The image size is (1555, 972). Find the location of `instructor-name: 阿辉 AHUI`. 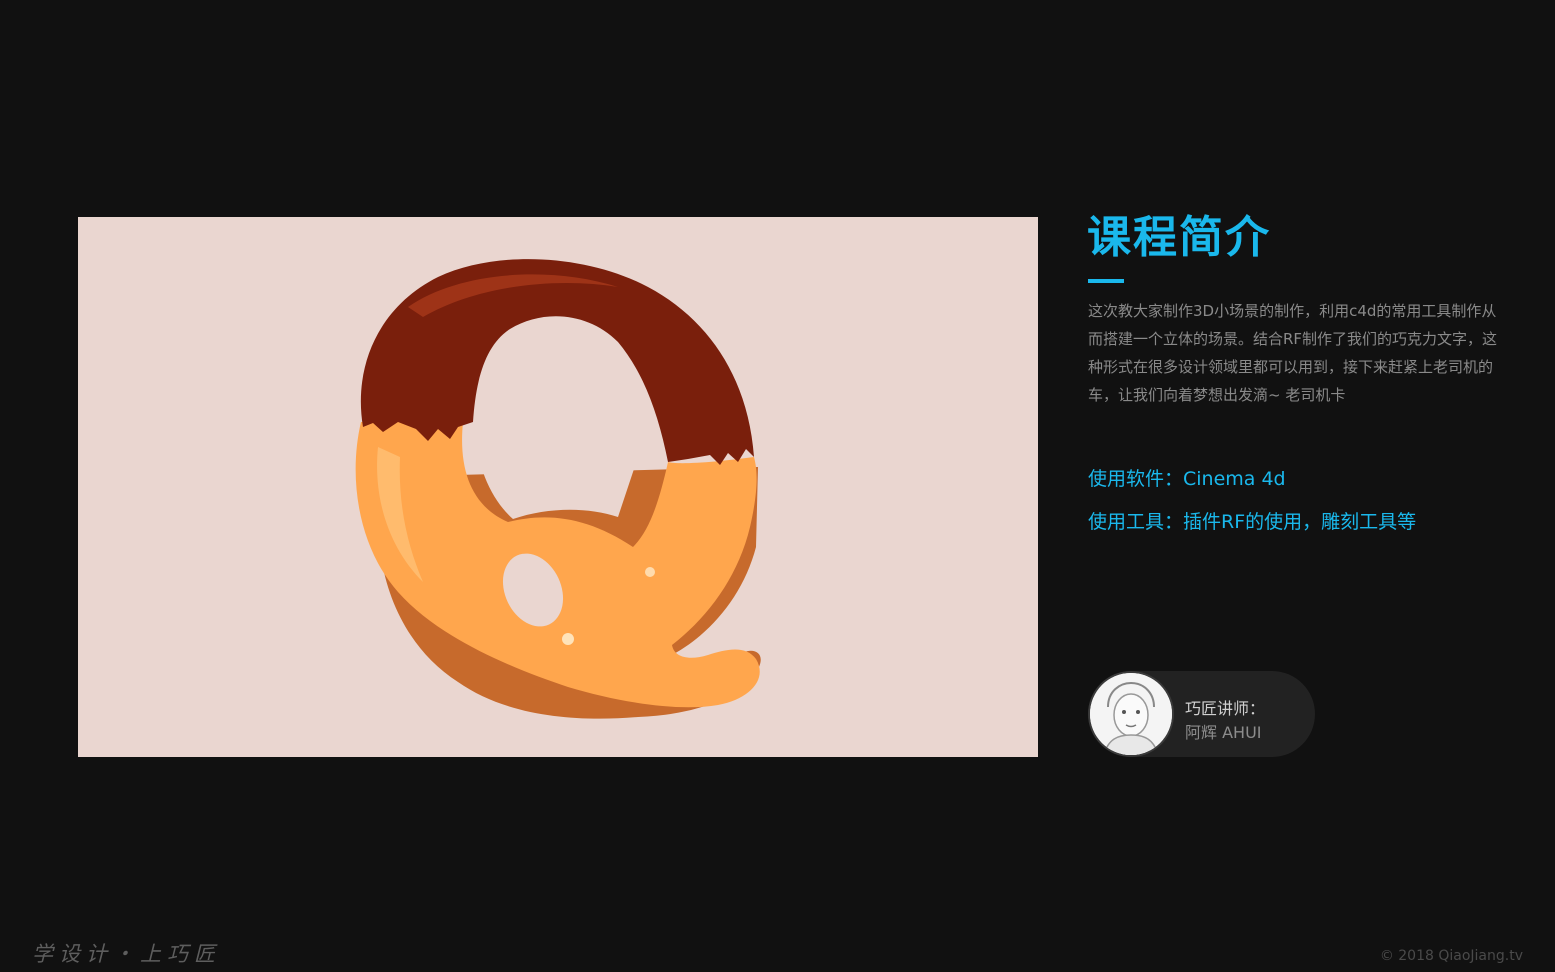

instructor-name: 阿辉 AHUI is located at coordinates (1223, 732).